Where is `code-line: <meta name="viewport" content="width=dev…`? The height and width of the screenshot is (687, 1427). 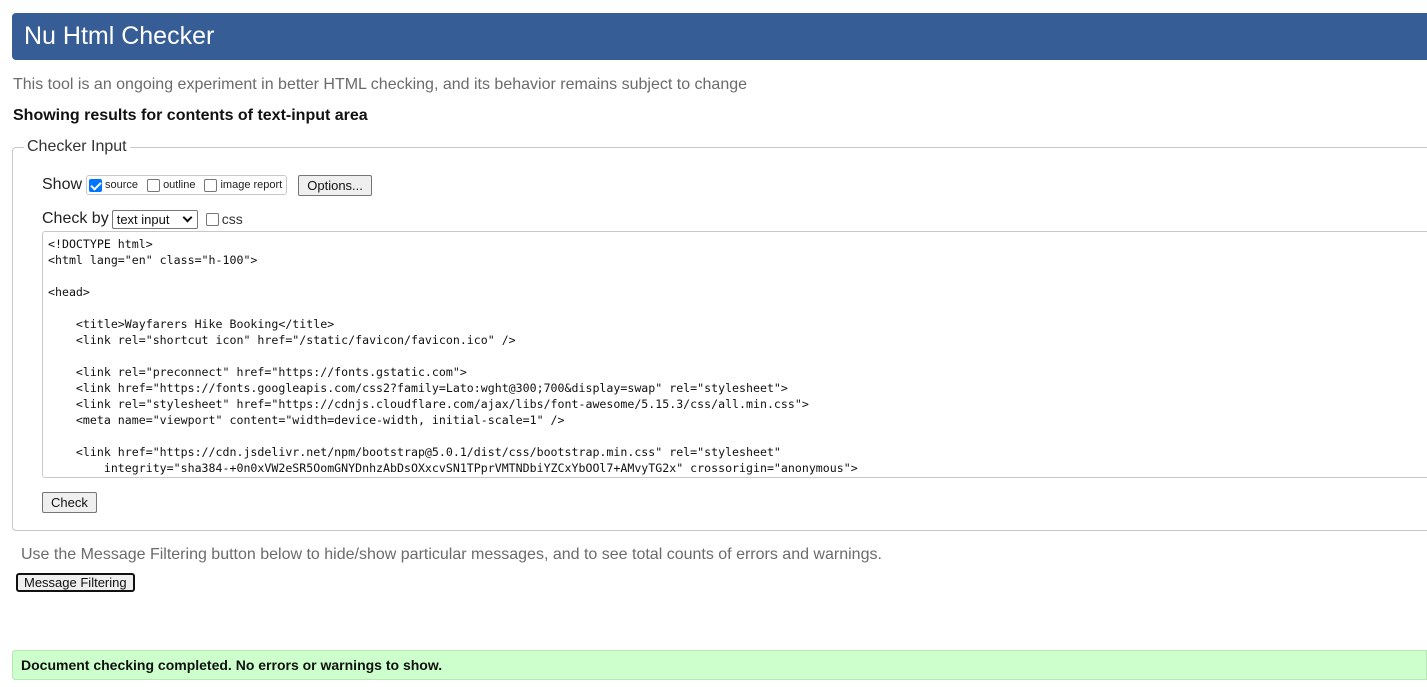
code-line: <meta name="viewport" content="width=dev… is located at coordinates (306, 420).